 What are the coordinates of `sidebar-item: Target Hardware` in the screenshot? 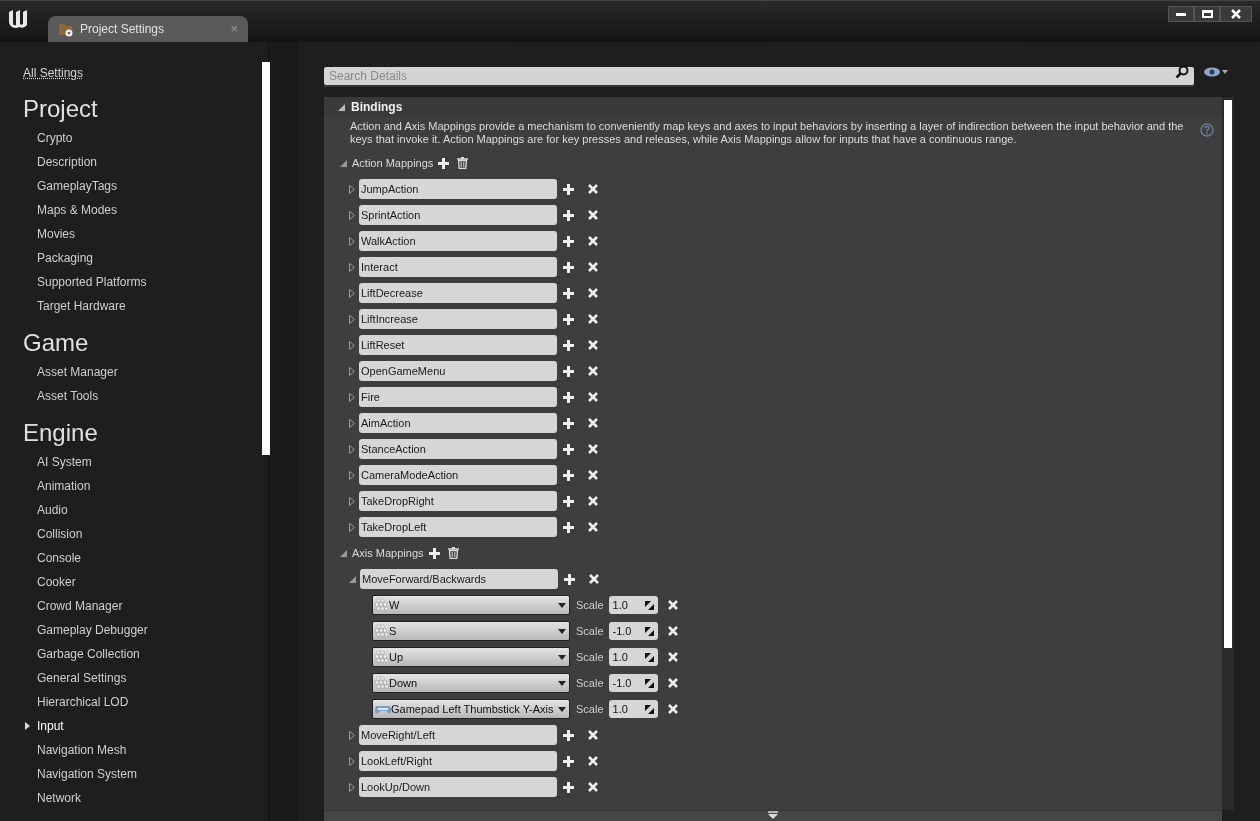 It's located at (81, 306).